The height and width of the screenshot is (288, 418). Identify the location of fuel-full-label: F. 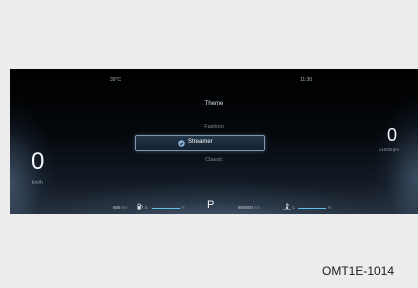
(183, 207).